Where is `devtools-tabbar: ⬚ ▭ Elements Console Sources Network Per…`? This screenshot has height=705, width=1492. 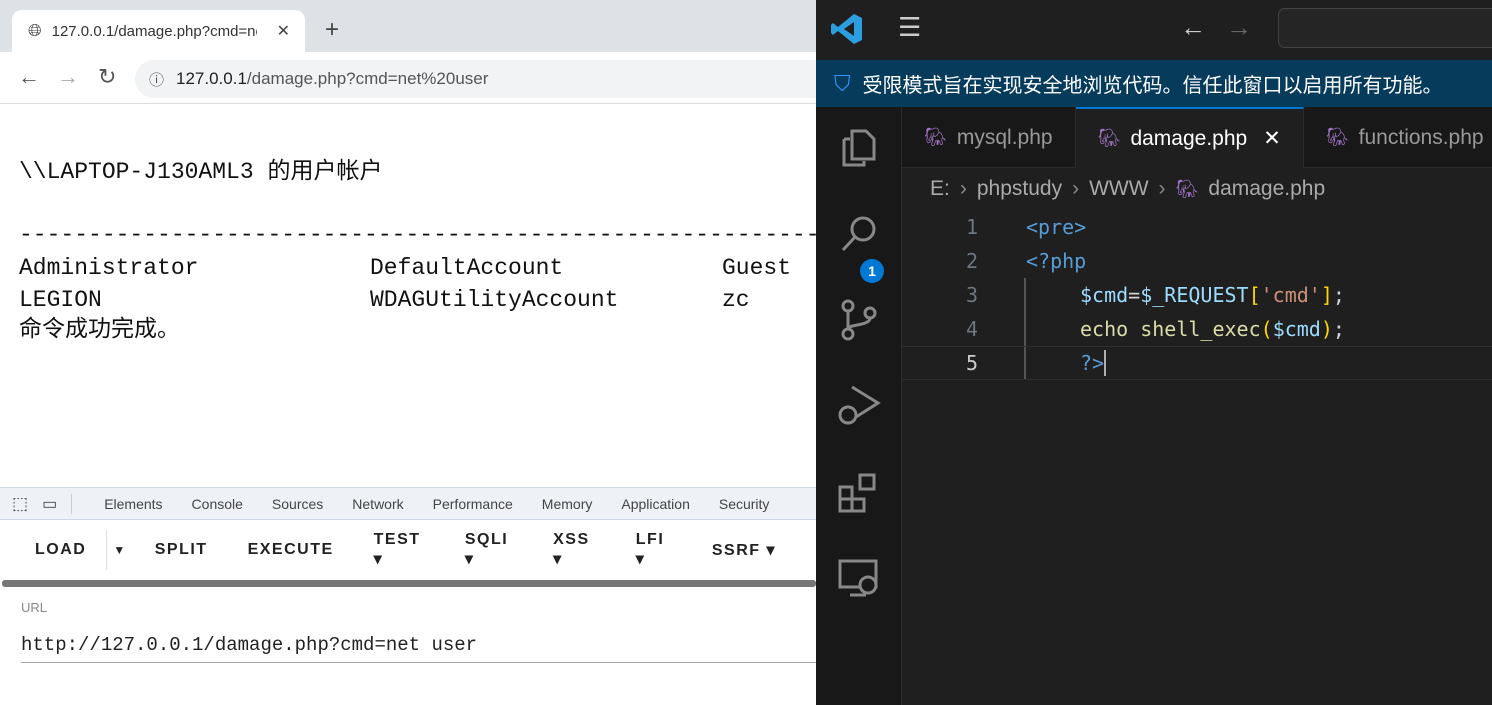
devtools-tabbar: ⬚ ▭ Elements Console Sources Network Per… is located at coordinates (408, 503).